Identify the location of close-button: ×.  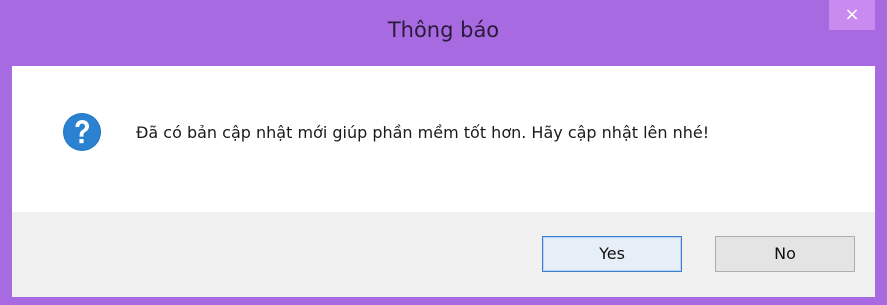
(852, 15).